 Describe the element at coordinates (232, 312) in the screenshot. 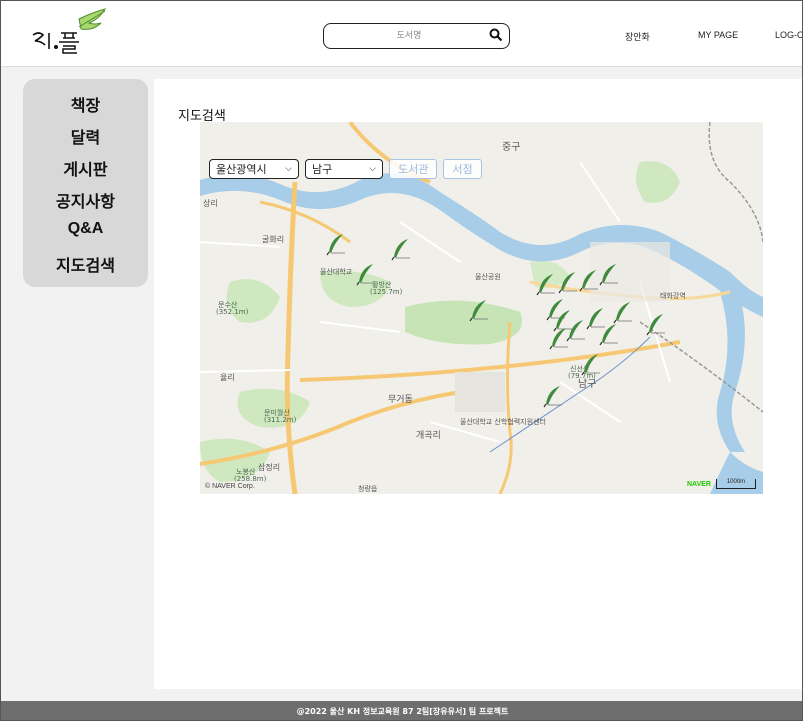

I see `label-munsu-height: (352.1m)` at that location.